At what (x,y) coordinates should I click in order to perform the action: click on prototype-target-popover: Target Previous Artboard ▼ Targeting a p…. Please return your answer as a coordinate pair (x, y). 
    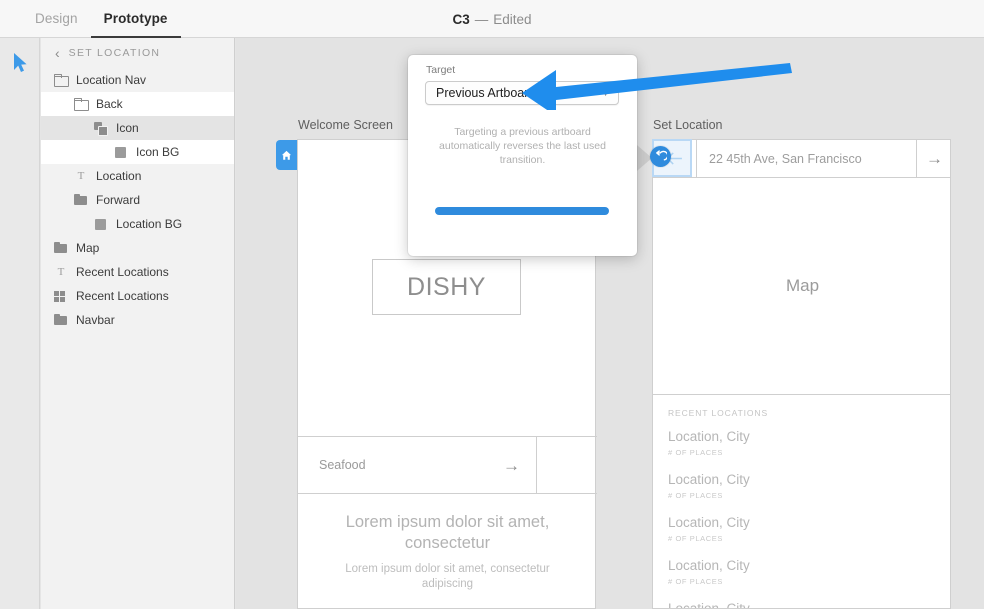
    Looking at the image, I should click on (522, 155).